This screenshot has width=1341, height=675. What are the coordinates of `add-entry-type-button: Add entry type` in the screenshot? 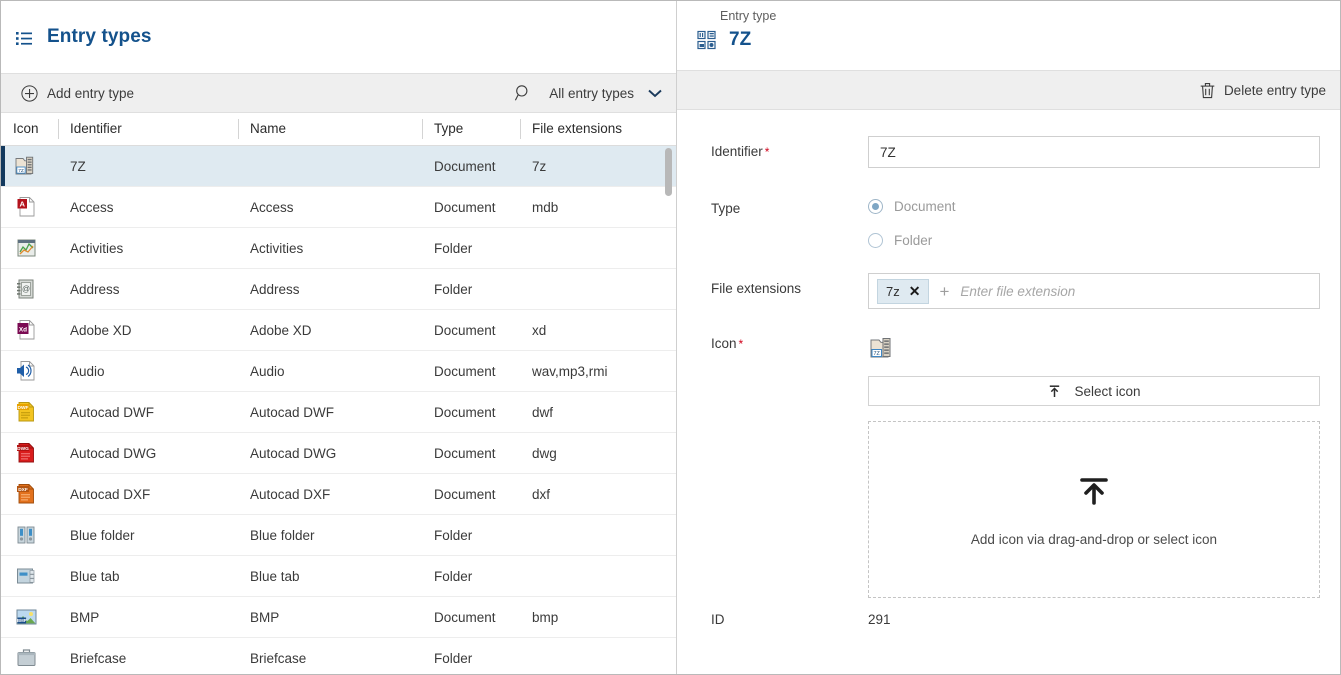 It's located at (77, 93).